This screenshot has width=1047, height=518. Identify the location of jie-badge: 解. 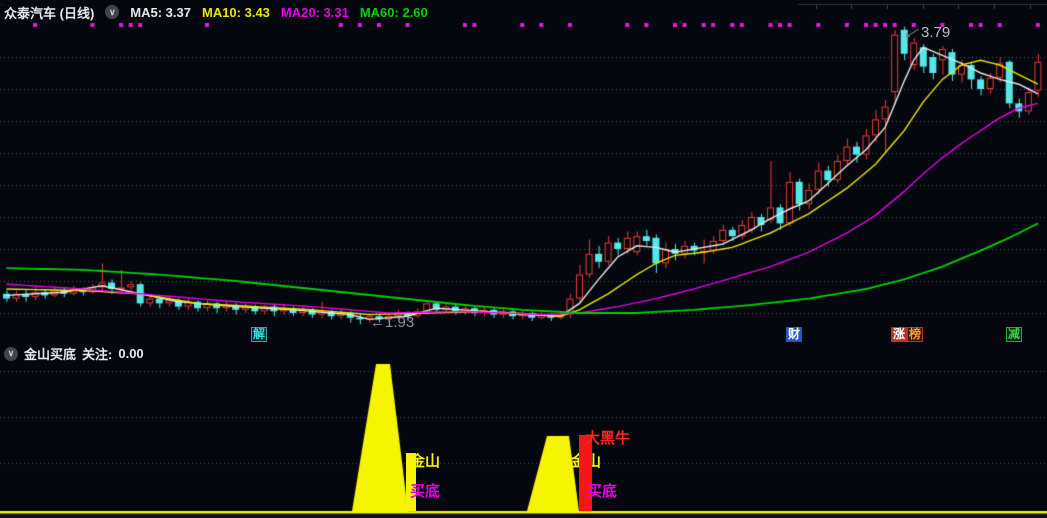
(259, 334).